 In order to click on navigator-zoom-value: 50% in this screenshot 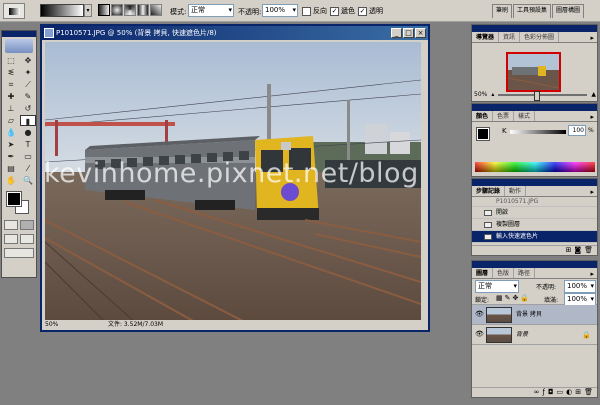, I will do `click(480, 94)`.